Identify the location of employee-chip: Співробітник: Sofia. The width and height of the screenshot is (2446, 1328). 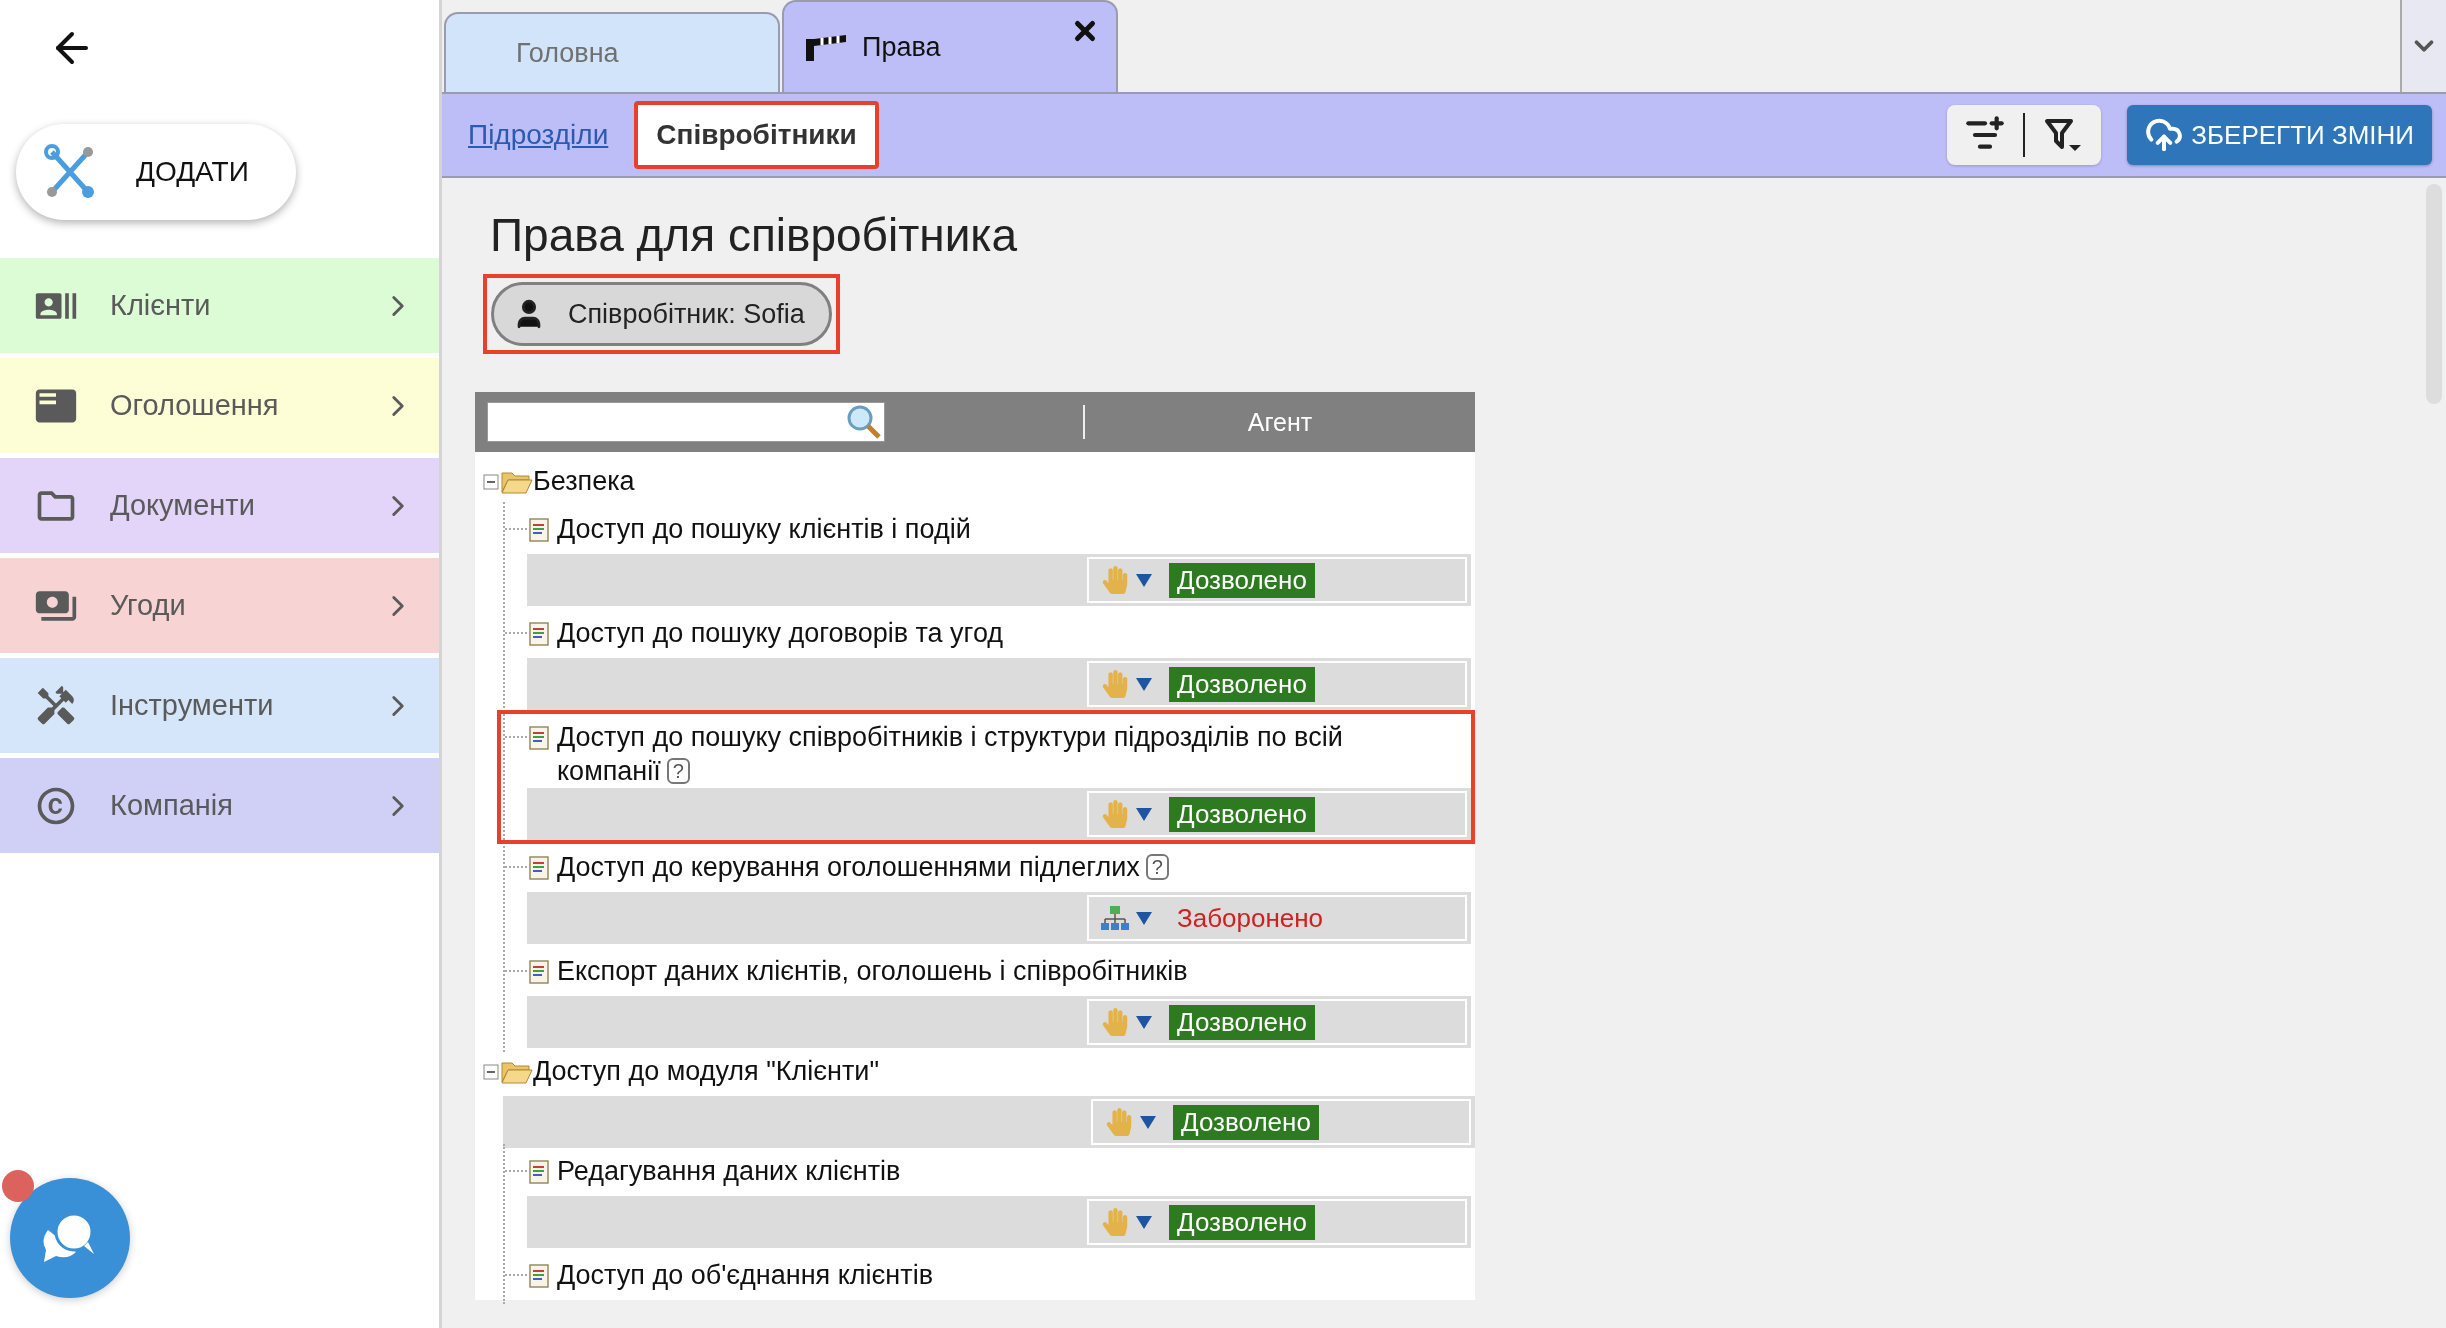
(661, 314).